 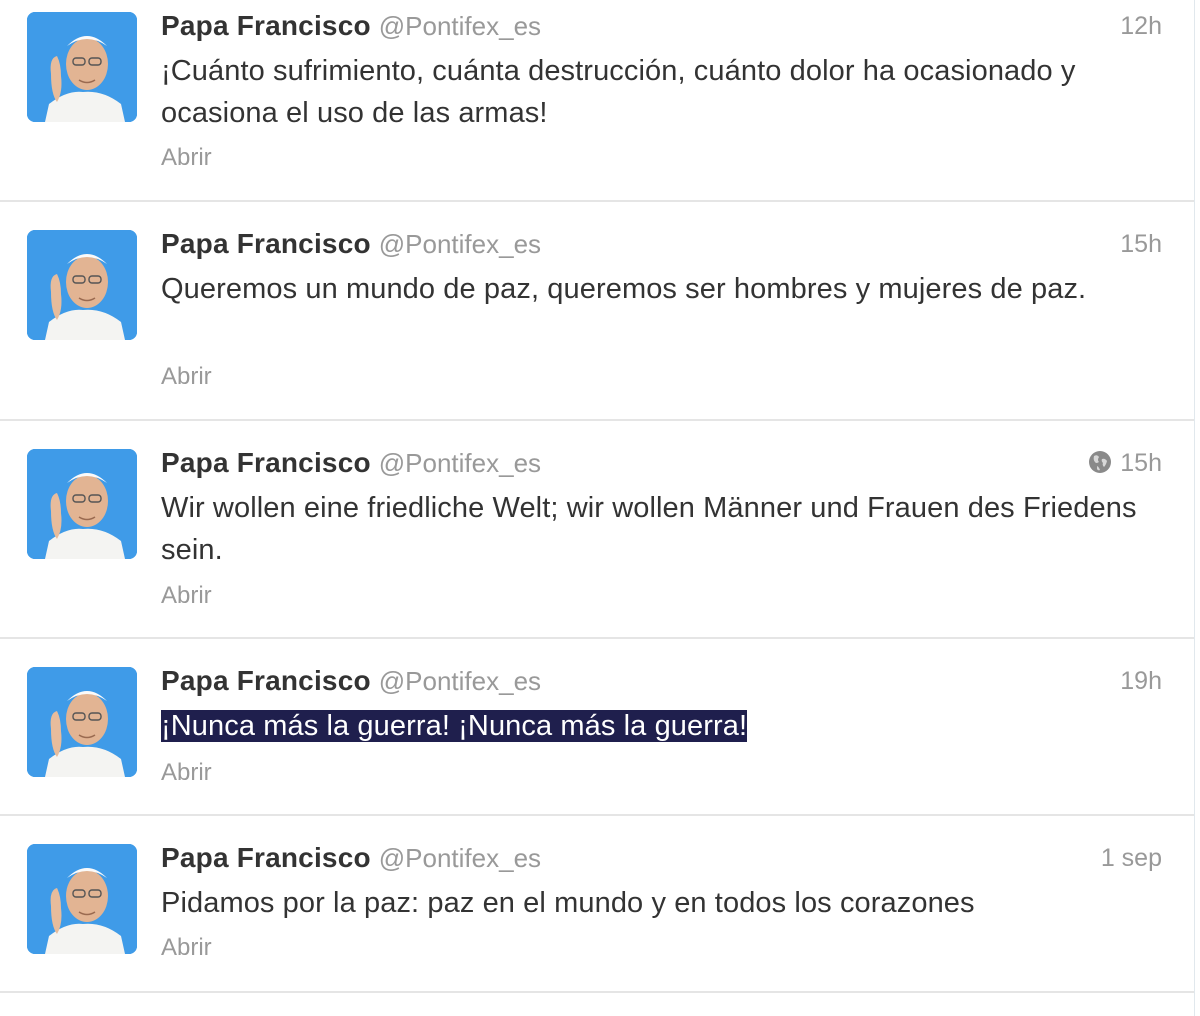 What do you see at coordinates (1100, 462) in the screenshot?
I see `globe-icon` at bounding box center [1100, 462].